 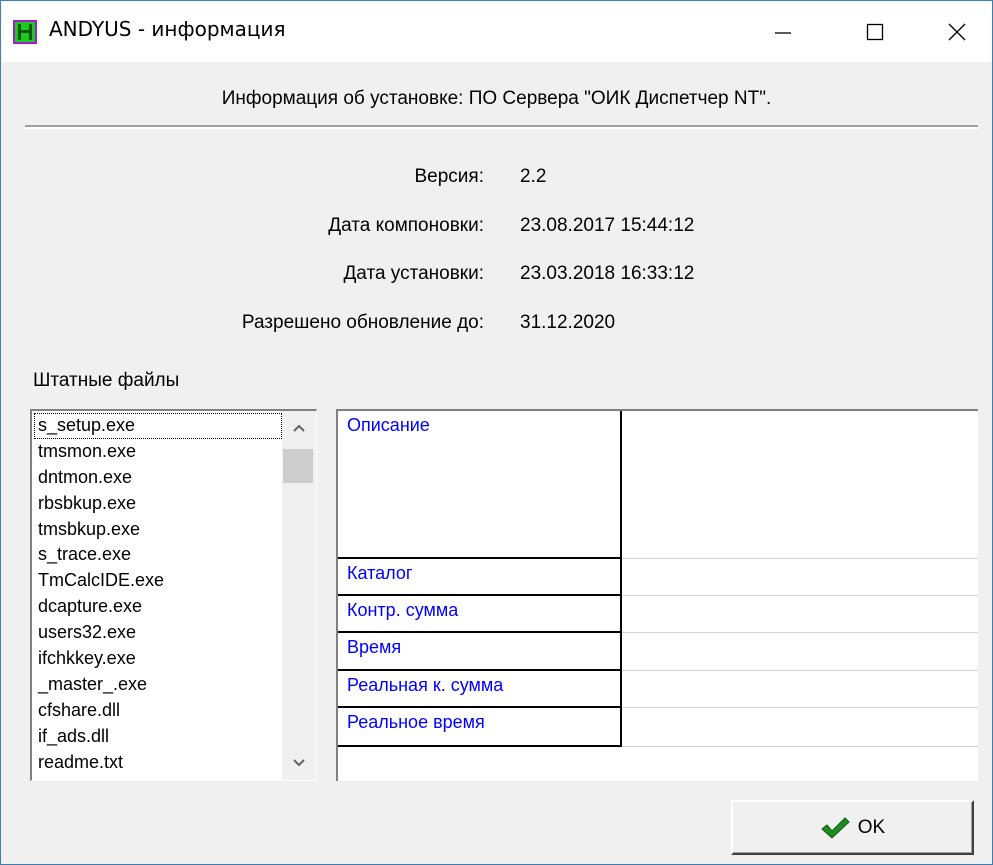 I want to click on build-date-value: 23.08.2017 15:44:12, so click(x=607, y=225).